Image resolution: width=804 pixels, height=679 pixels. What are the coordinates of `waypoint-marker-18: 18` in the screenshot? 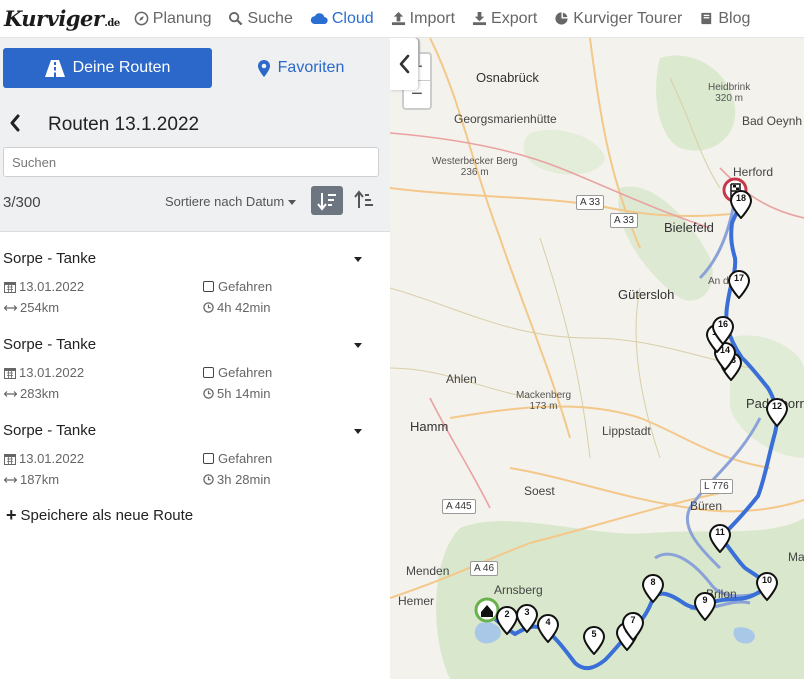 It's located at (741, 204).